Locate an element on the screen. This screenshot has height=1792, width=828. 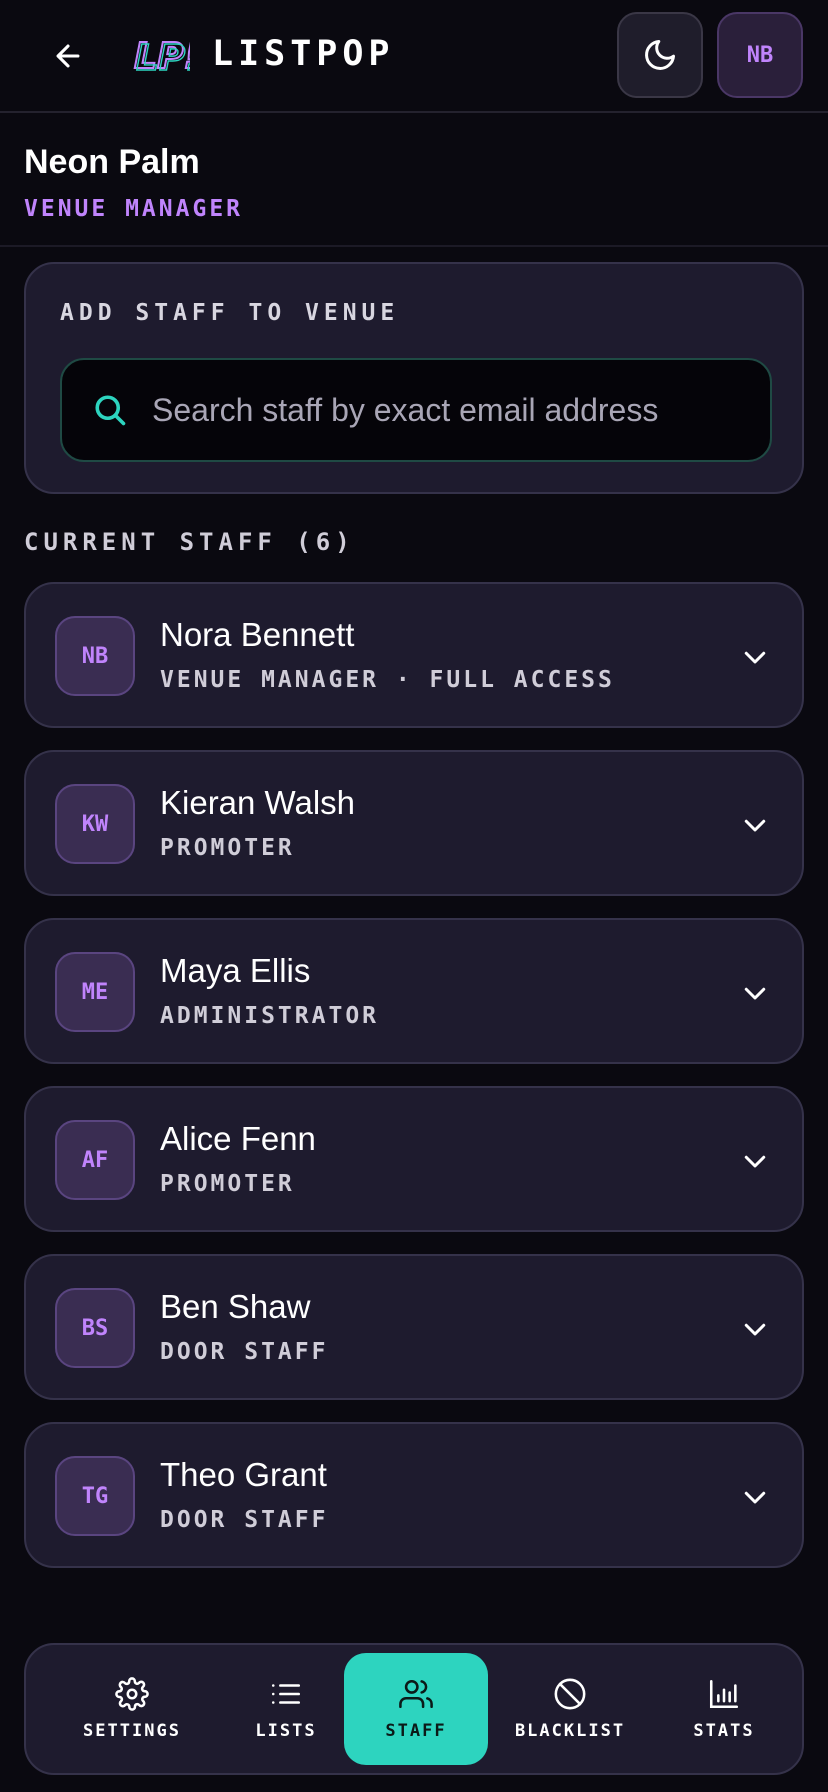
staff-card: BS Ben Shaw DOOR STAFF is located at coordinates (414, 1327).